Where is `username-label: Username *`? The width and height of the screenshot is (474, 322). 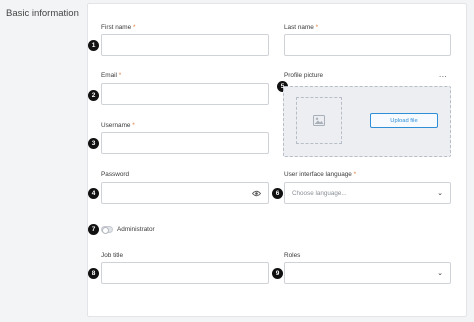
username-label: Username * is located at coordinates (118, 125).